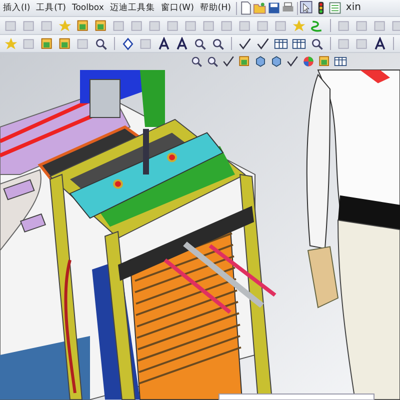  I want to click on toolbar-label: xin, so click(353, 8).